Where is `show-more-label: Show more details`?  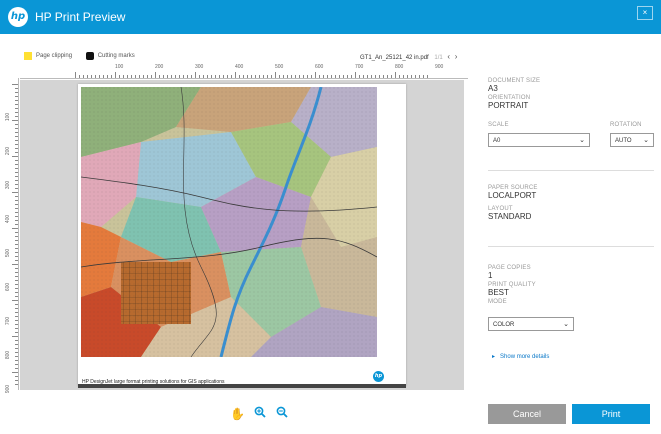
show-more-label: Show more details is located at coordinates (525, 357).